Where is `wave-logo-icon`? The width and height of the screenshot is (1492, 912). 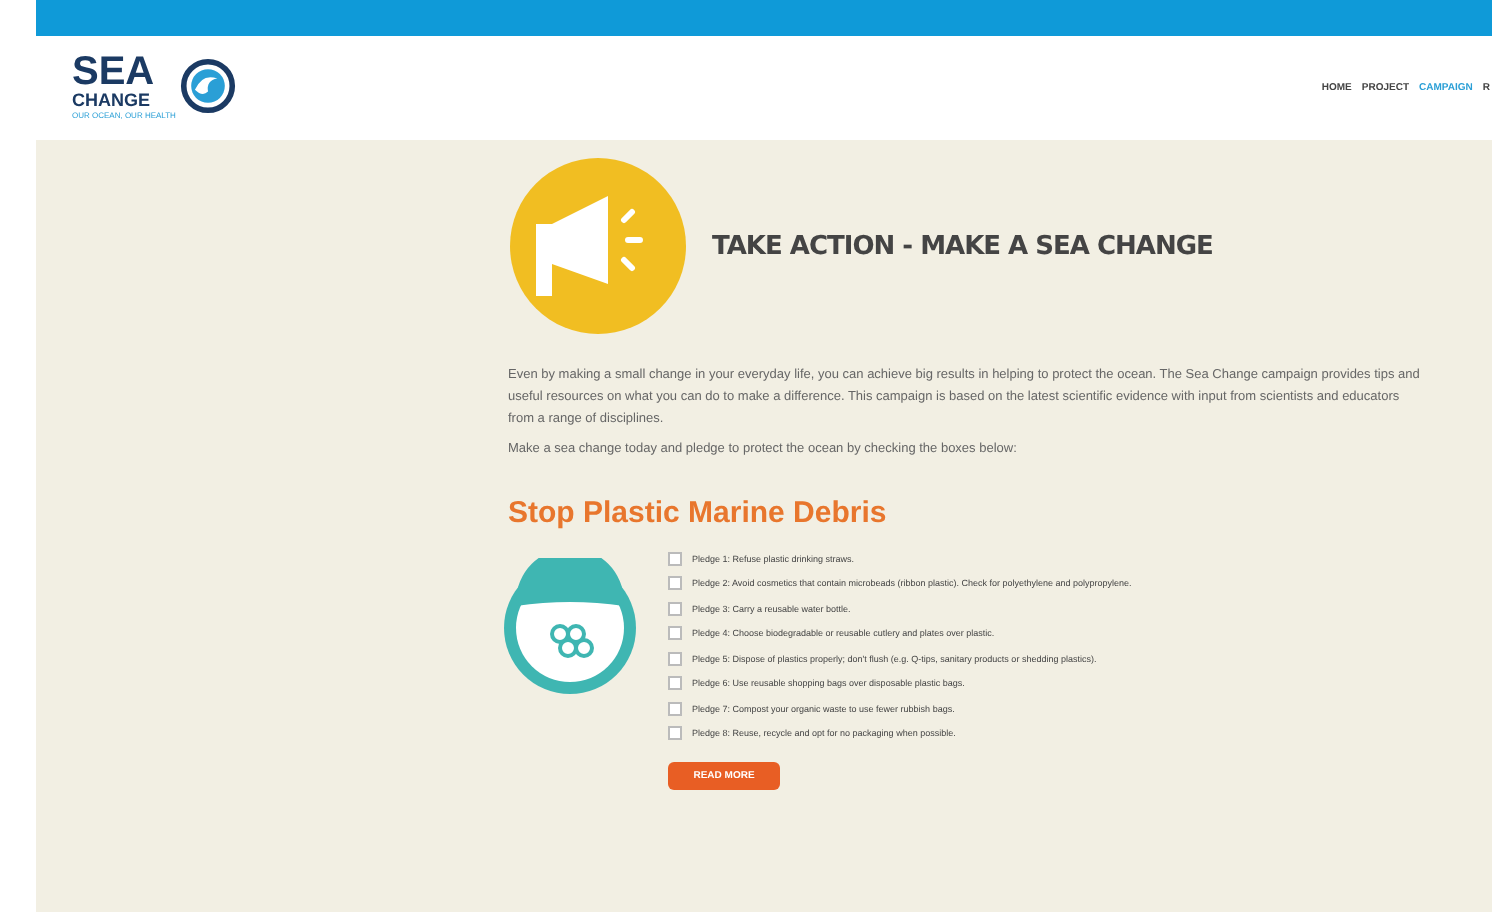 wave-logo-icon is located at coordinates (207, 86).